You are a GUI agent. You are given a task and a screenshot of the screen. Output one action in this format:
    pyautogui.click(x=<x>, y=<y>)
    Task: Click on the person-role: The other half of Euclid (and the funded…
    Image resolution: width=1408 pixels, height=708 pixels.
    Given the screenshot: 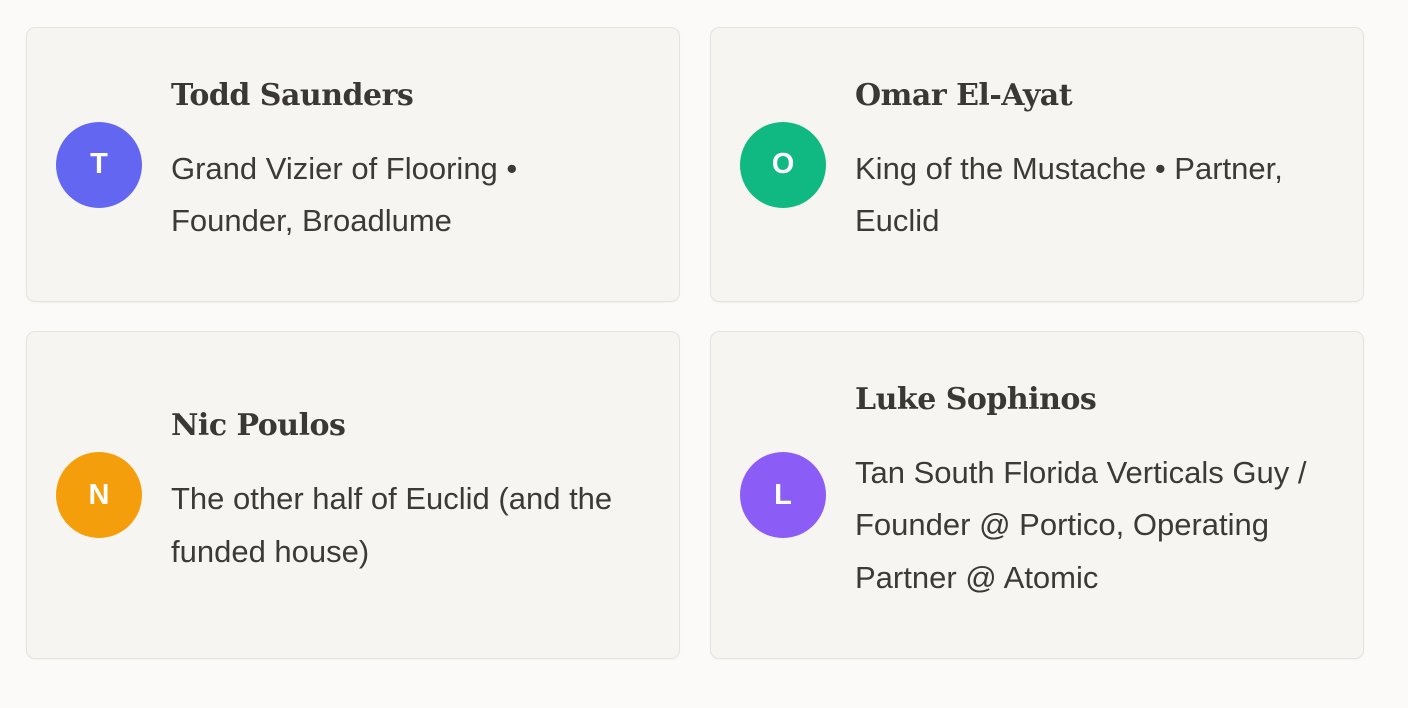 What is the action you would take?
    pyautogui.click(x=392, y=525)
    